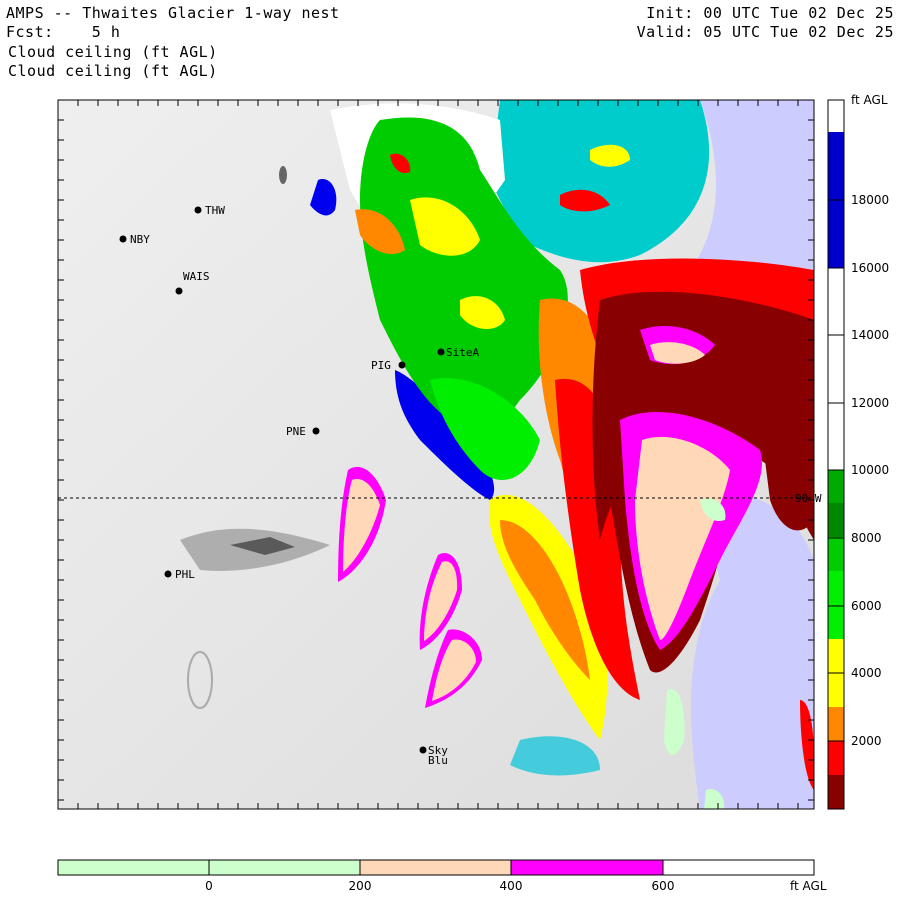  Describe the element at coordinates (198, 210) in the screenshot. I see `station-dot-thw` at that location.